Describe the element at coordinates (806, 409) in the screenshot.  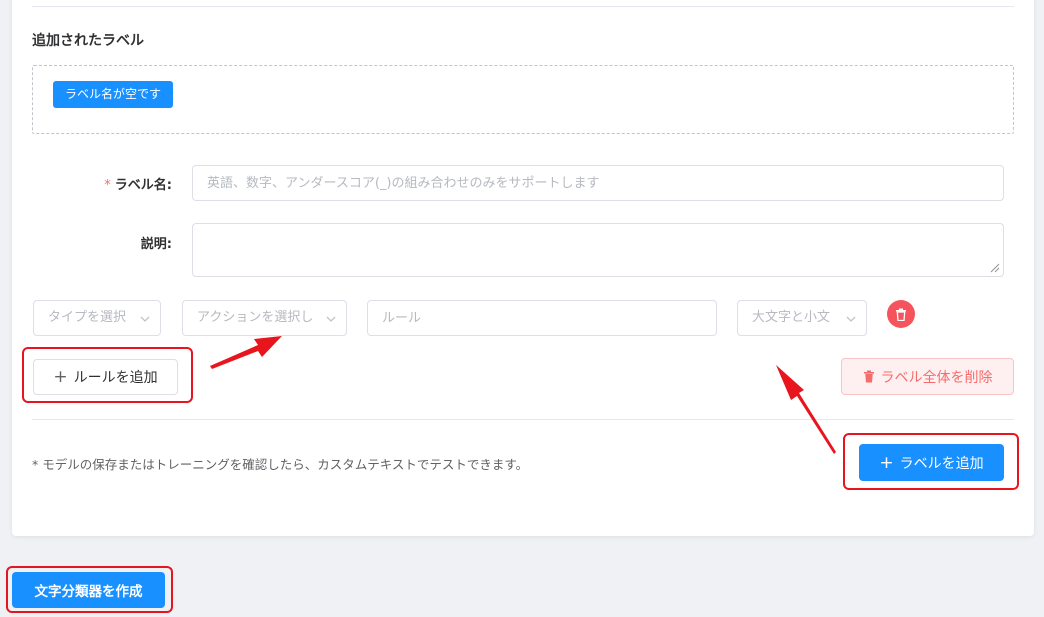
I see `arrow-to-add-label` at that location.